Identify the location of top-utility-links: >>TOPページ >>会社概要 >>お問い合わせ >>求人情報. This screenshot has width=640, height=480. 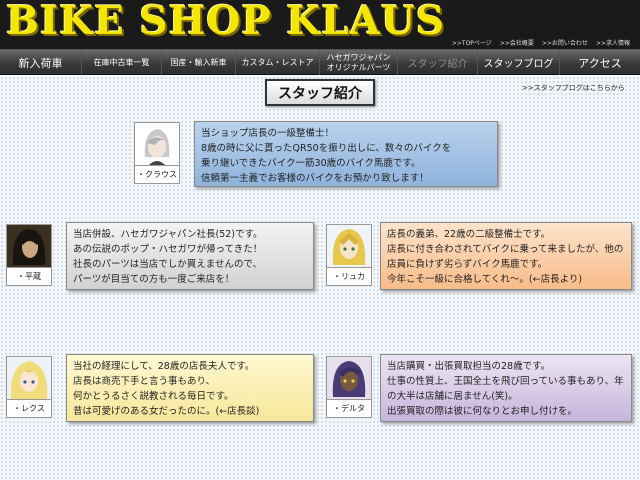
(541, 43).